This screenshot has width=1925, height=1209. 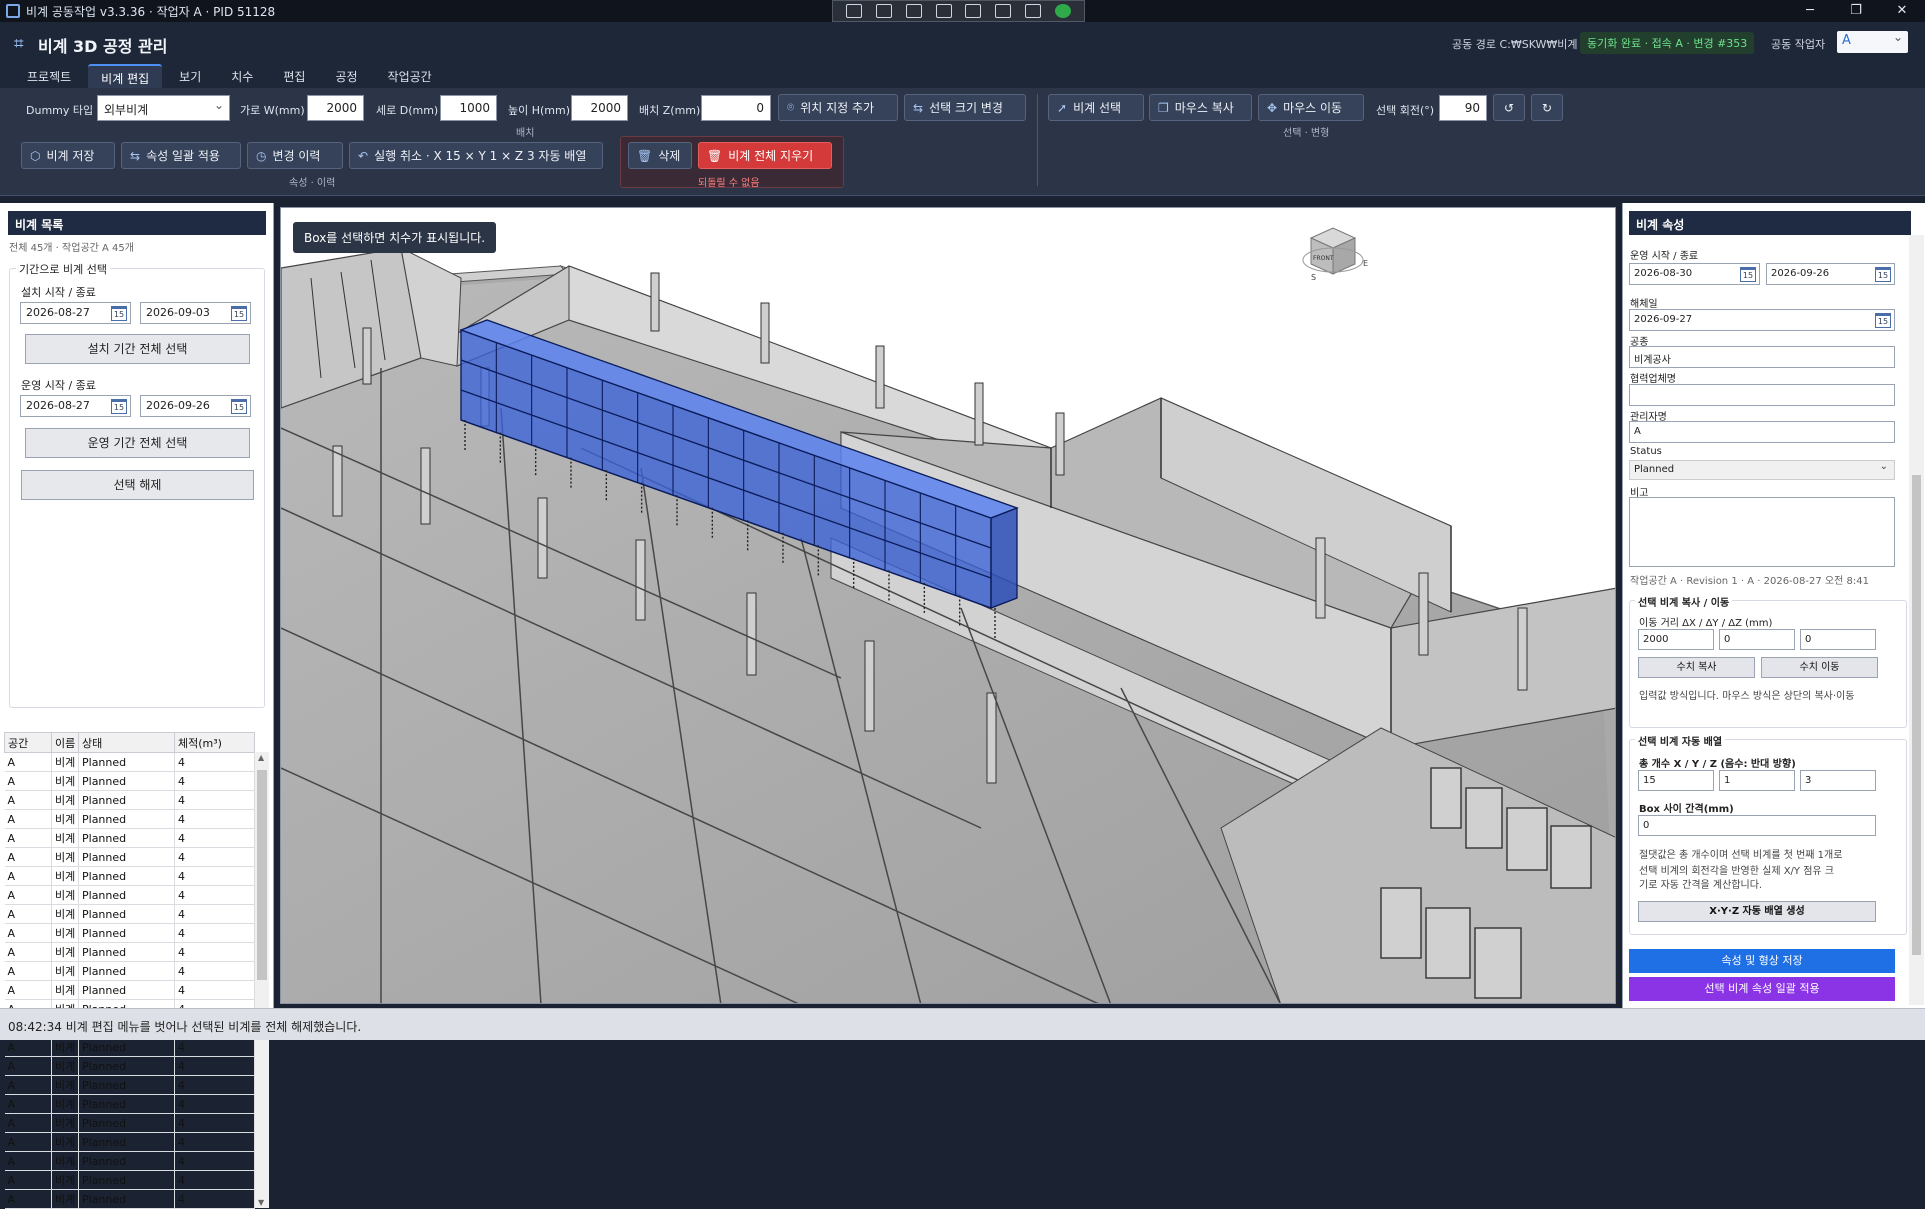 I want to click on trade-input: 비계공사, so click(x=1762, y=357).